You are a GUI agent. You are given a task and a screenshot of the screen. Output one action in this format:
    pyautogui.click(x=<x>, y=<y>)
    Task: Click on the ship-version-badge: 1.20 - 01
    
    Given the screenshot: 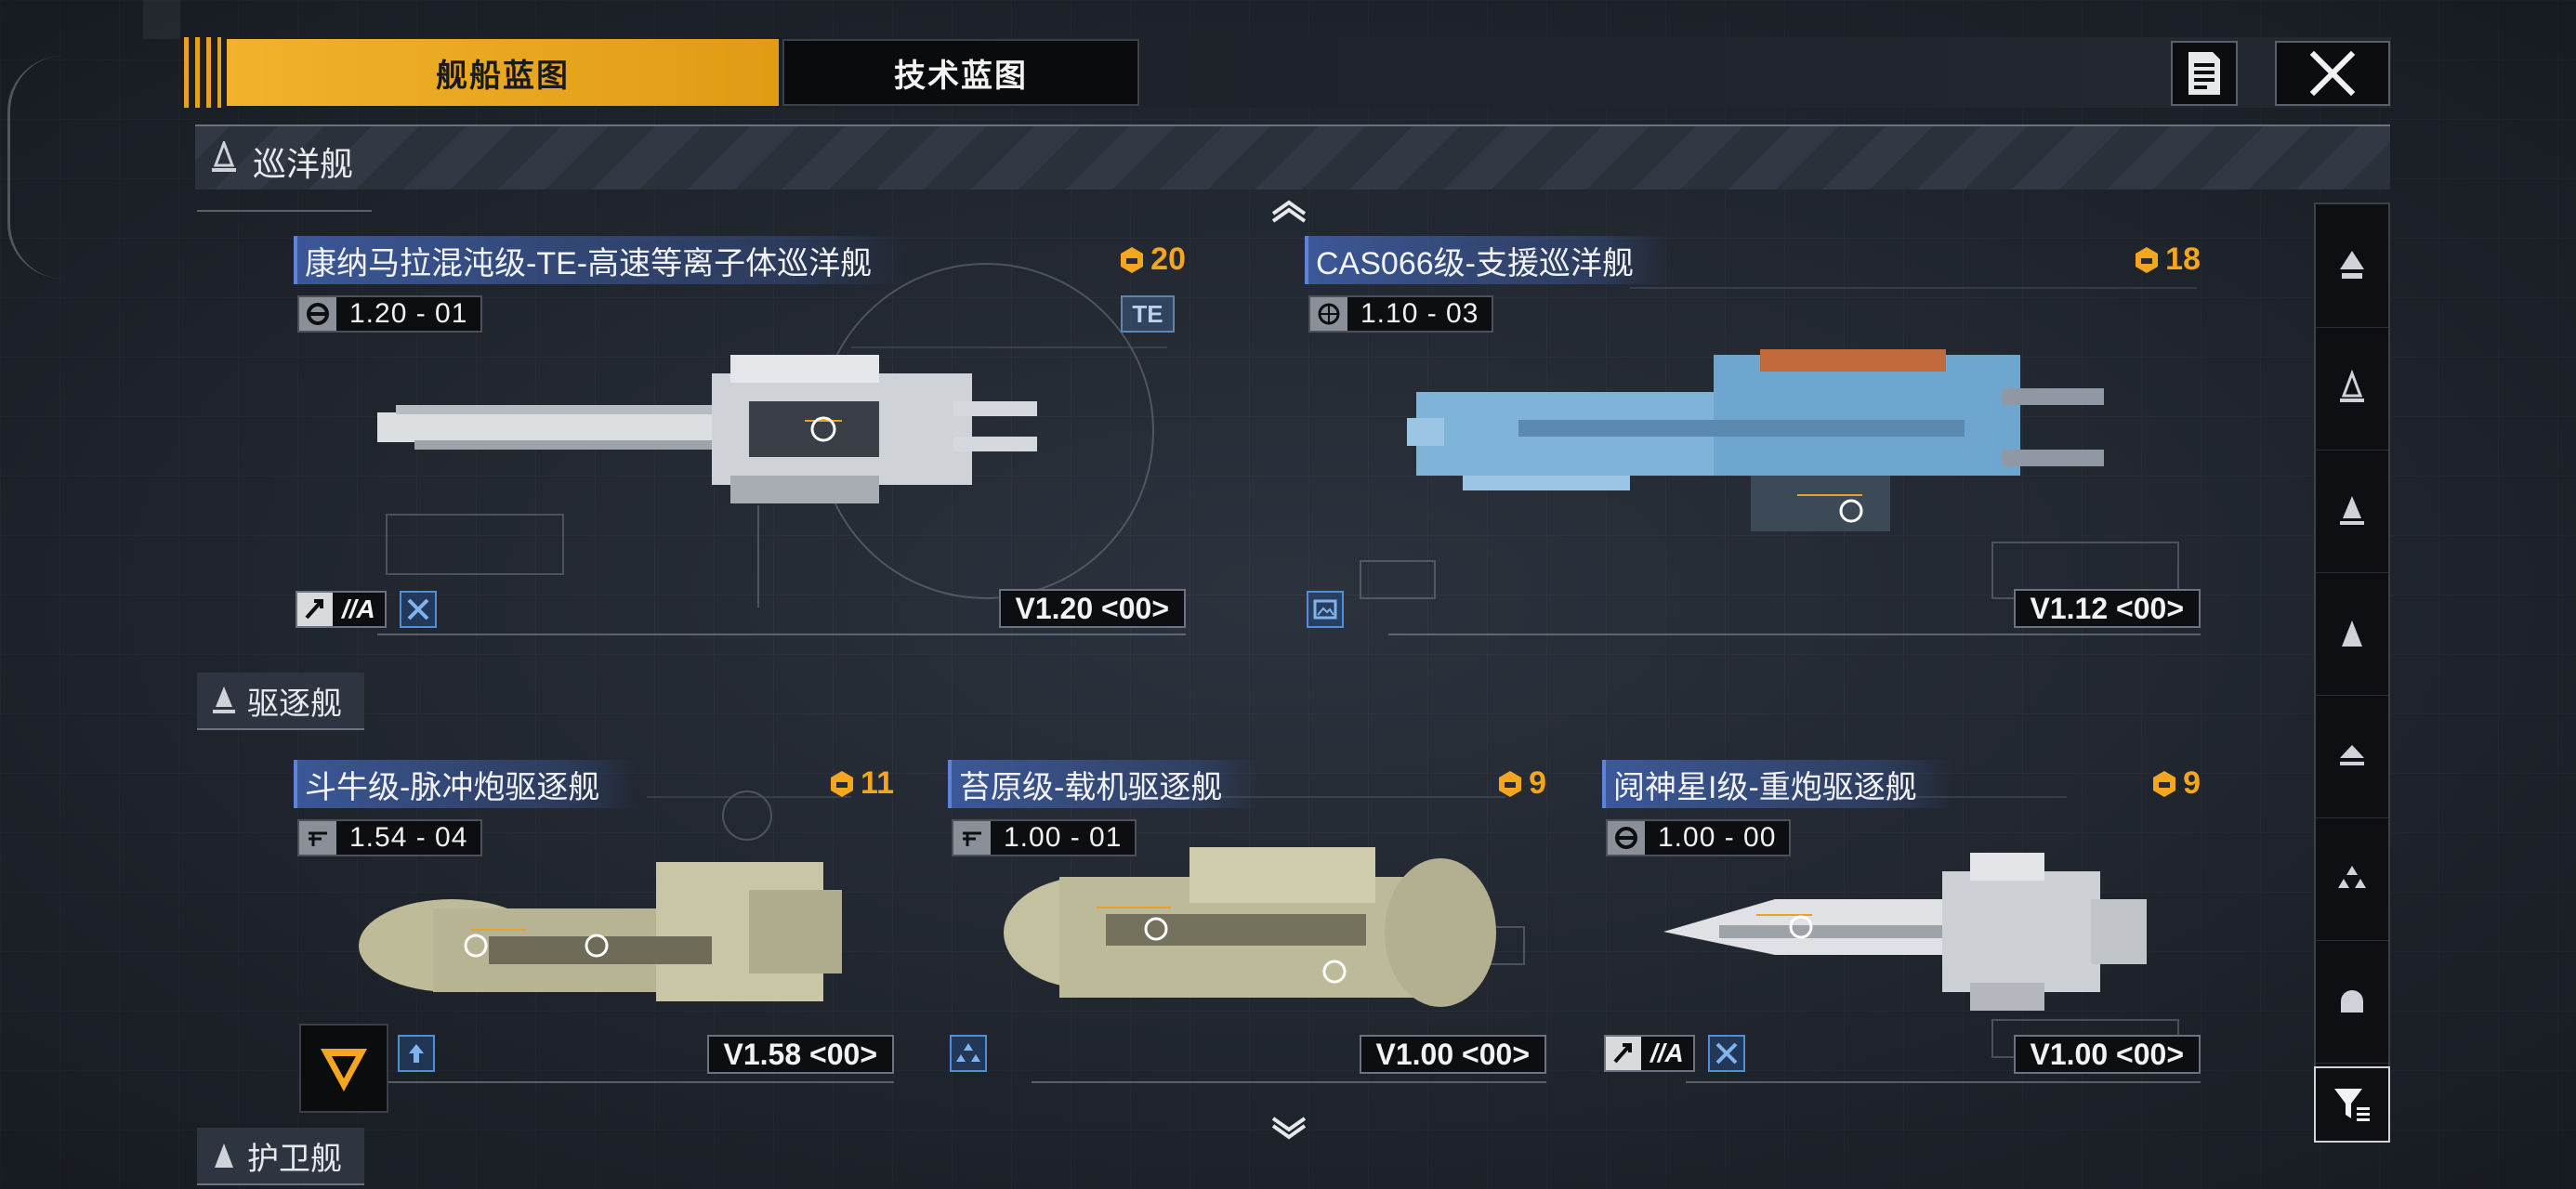 What is the action you would take?
    pyautogui.click(x=390, y=314)
    